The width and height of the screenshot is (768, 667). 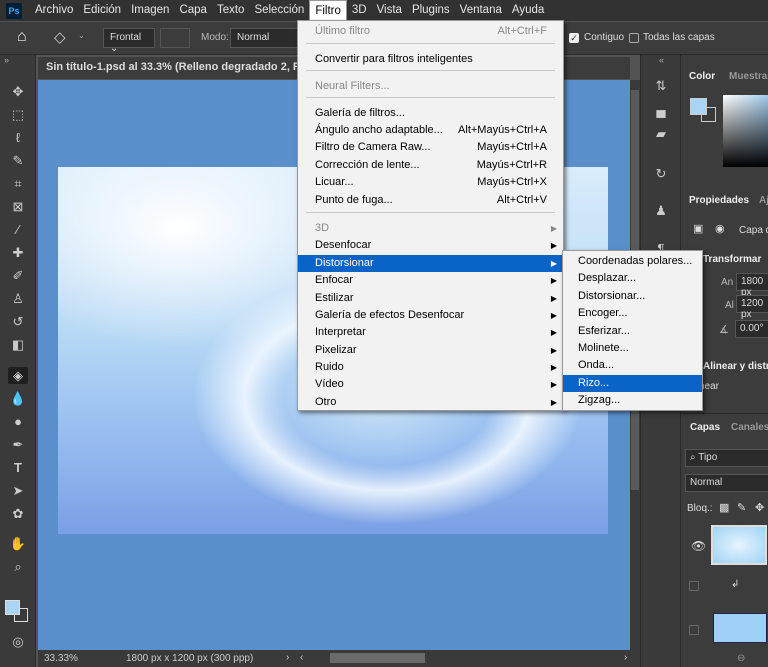 What do you see at coordinates (287, 657) in the screenshot?
I see `chevron-right-icon: ›` at bounding box center [287, 657].